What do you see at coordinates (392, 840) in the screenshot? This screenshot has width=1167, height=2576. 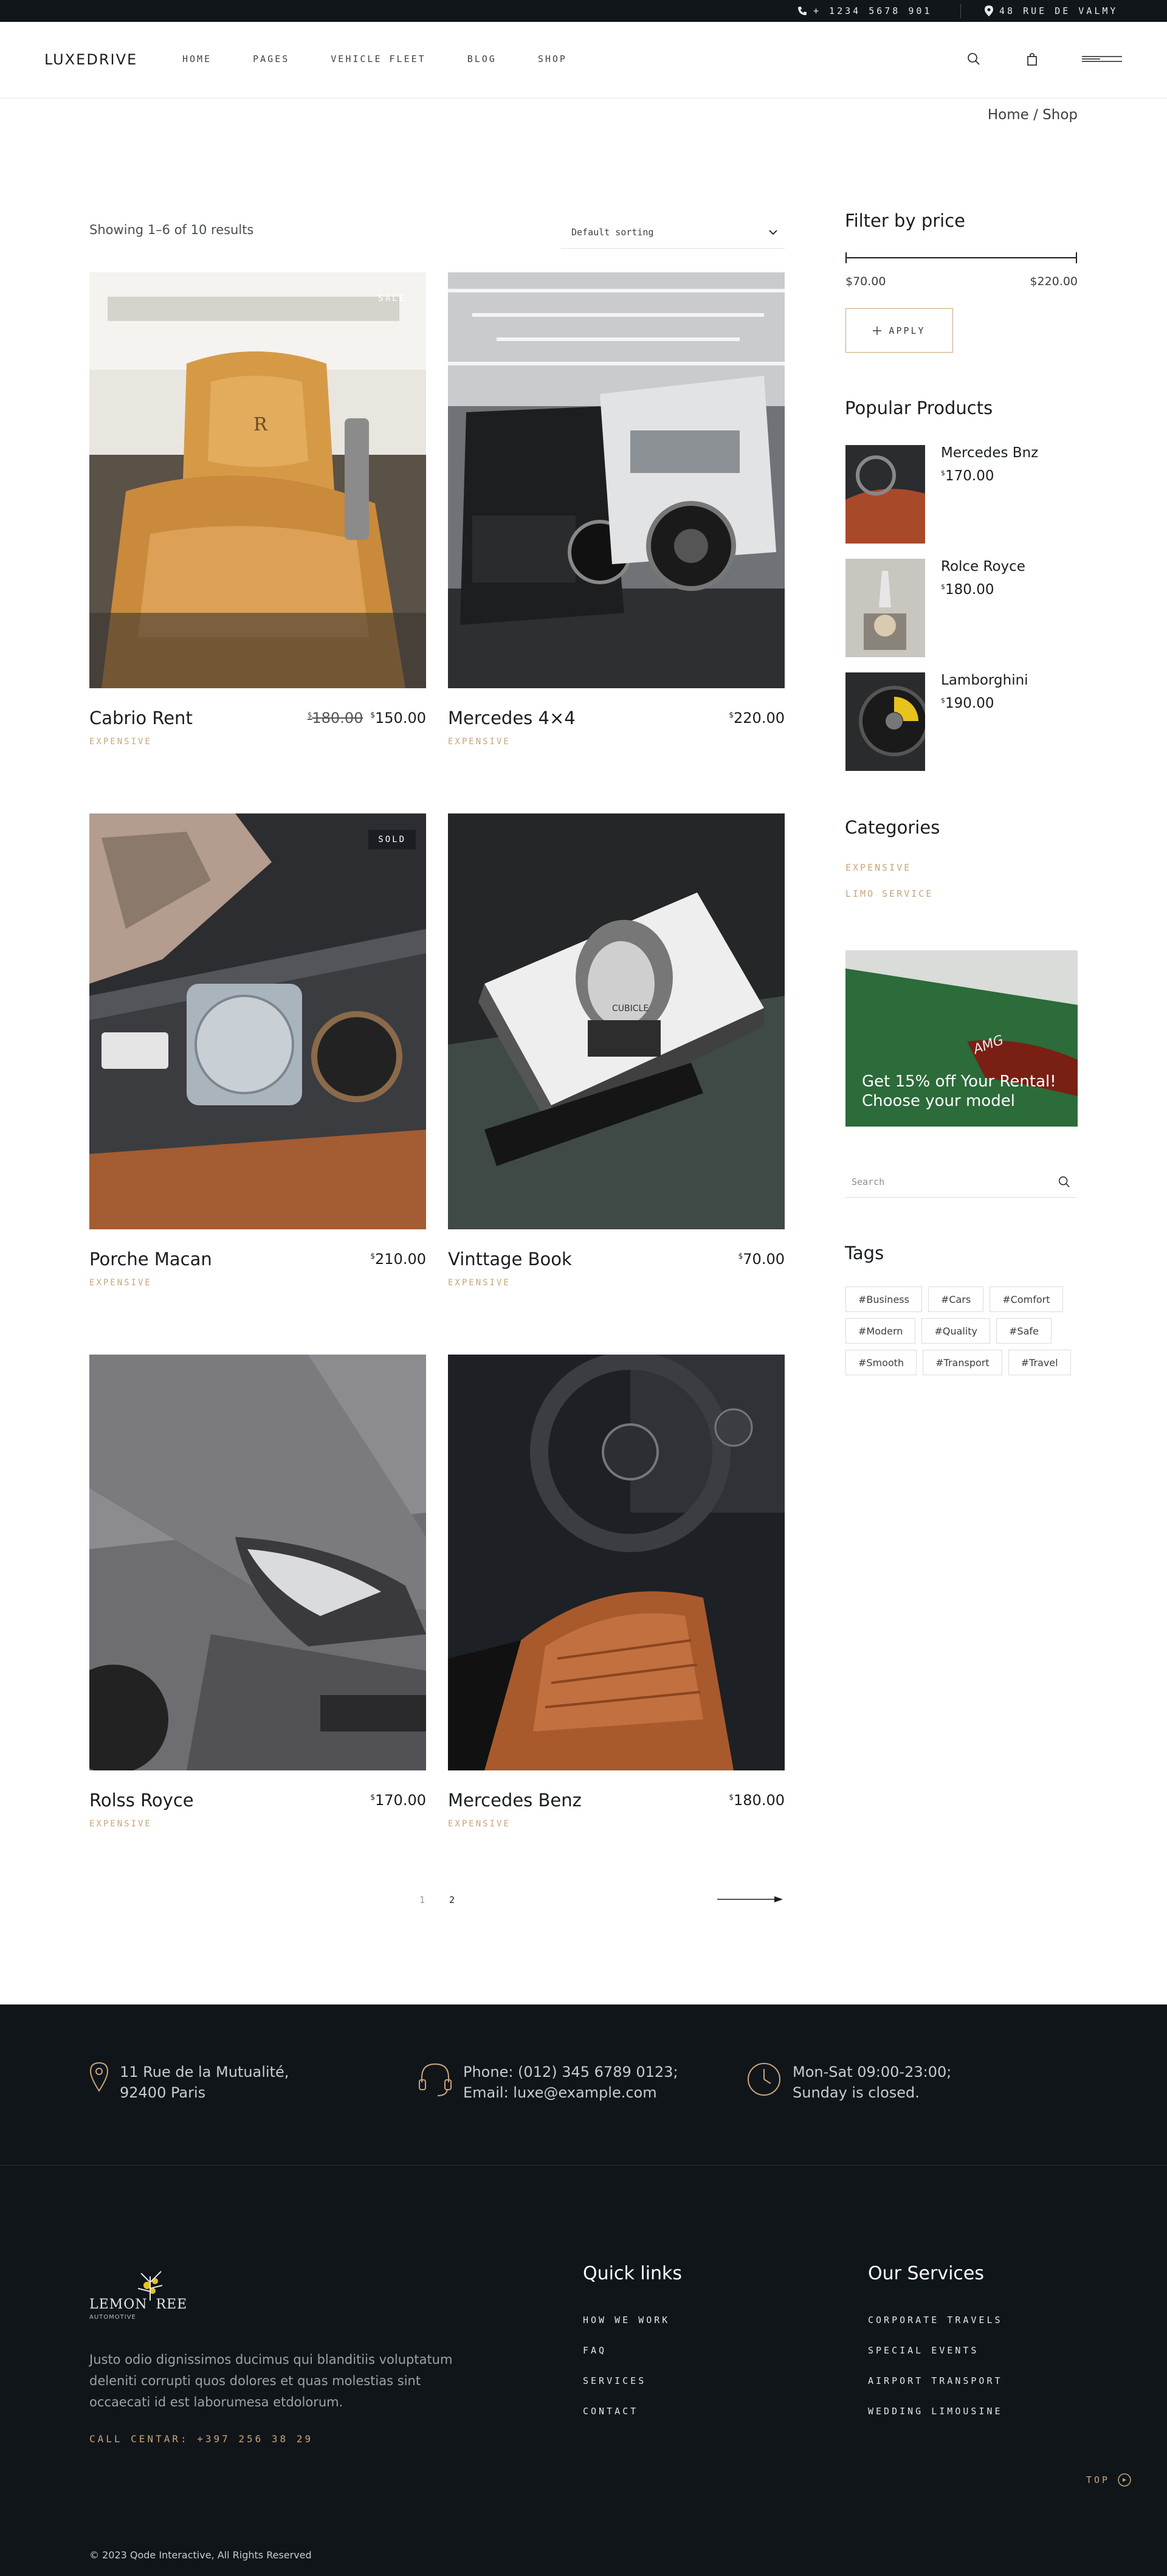 I see `sold-badge: SOLD` at bounding box center [392, 840].